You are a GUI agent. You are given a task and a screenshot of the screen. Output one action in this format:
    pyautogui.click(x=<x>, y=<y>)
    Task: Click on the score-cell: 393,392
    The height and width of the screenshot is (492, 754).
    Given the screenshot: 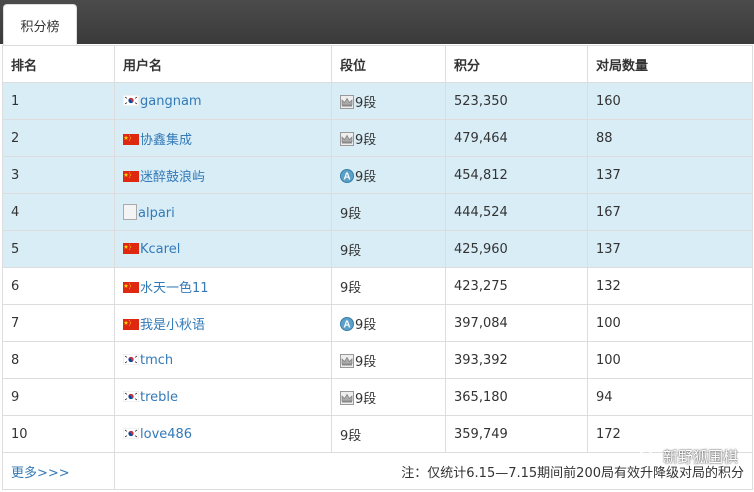 What is the action you would take?
    pyautogui.click(x=516, y=360)
    